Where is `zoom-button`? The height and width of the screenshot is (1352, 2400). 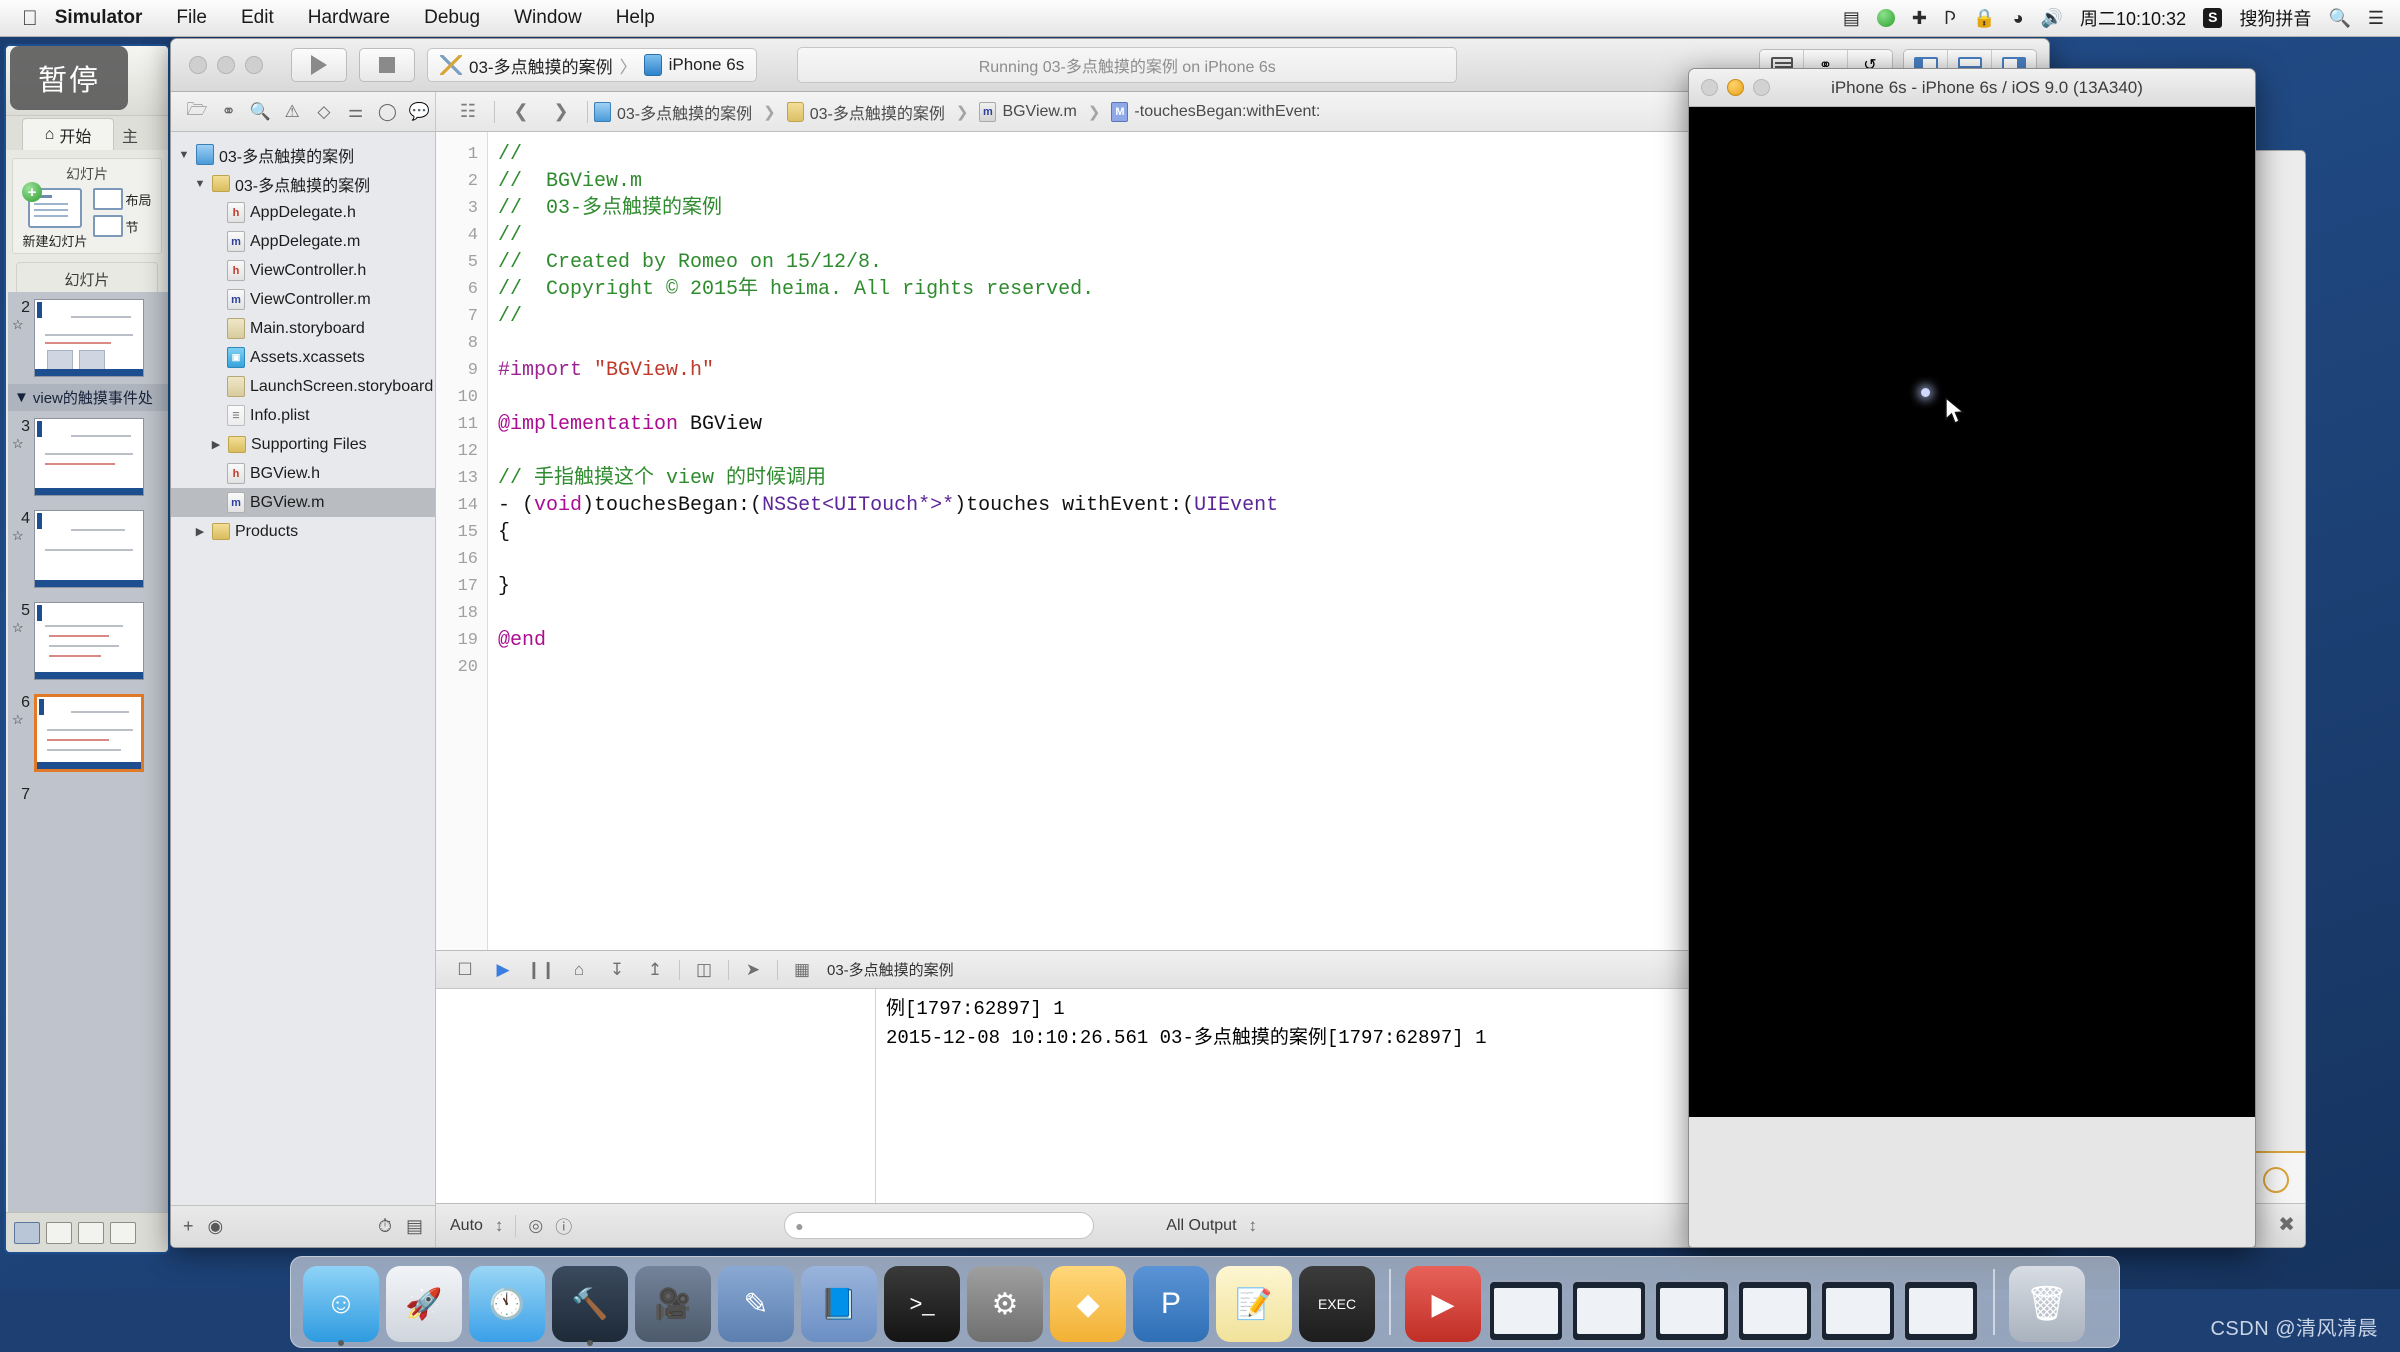 zoom-button is located at coordinates (1761, 87).